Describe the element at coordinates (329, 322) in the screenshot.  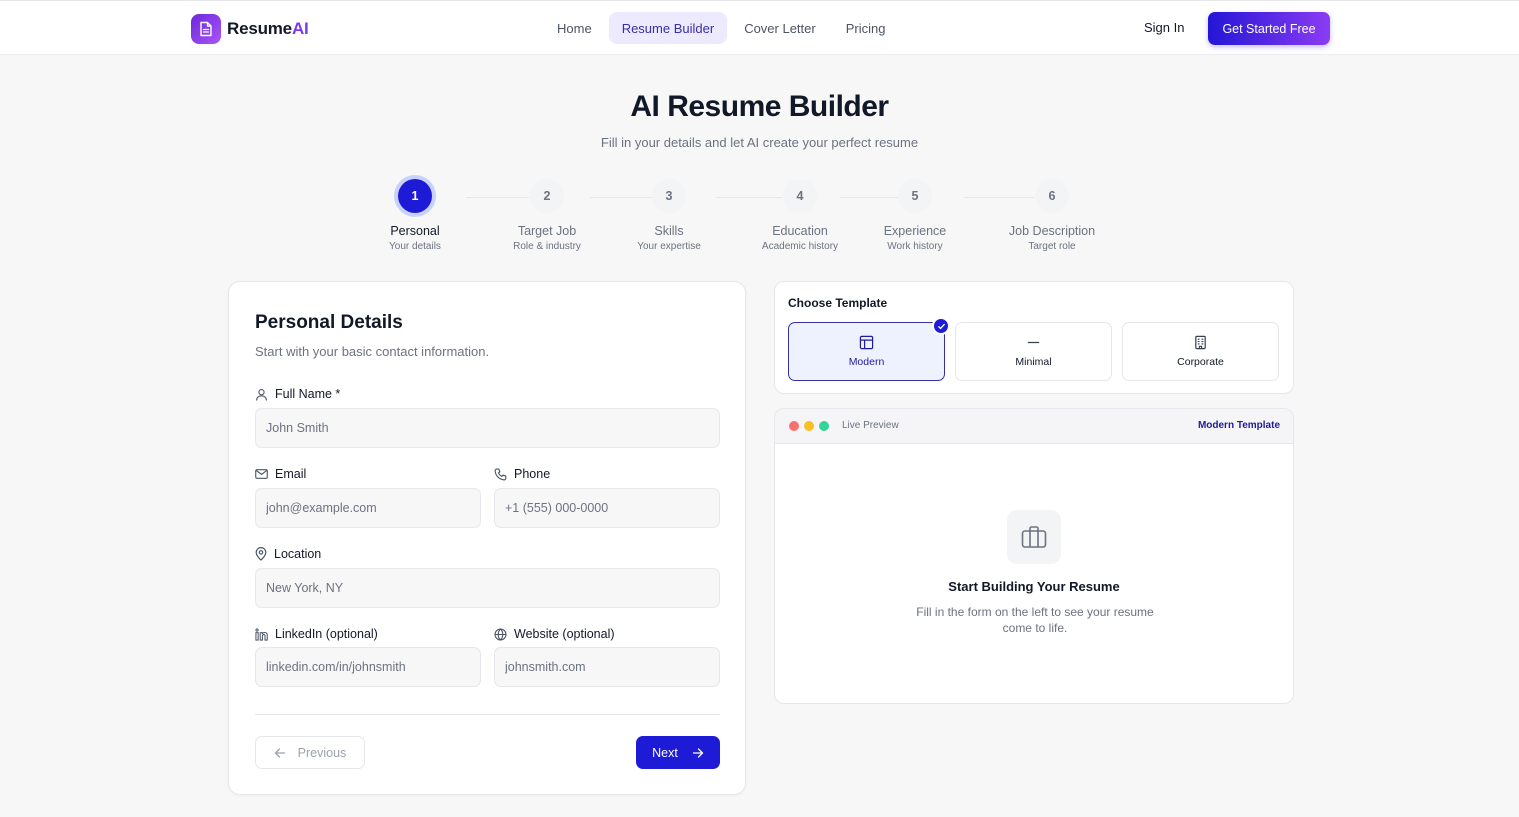
I see `form-title: Personal Details` at that location.